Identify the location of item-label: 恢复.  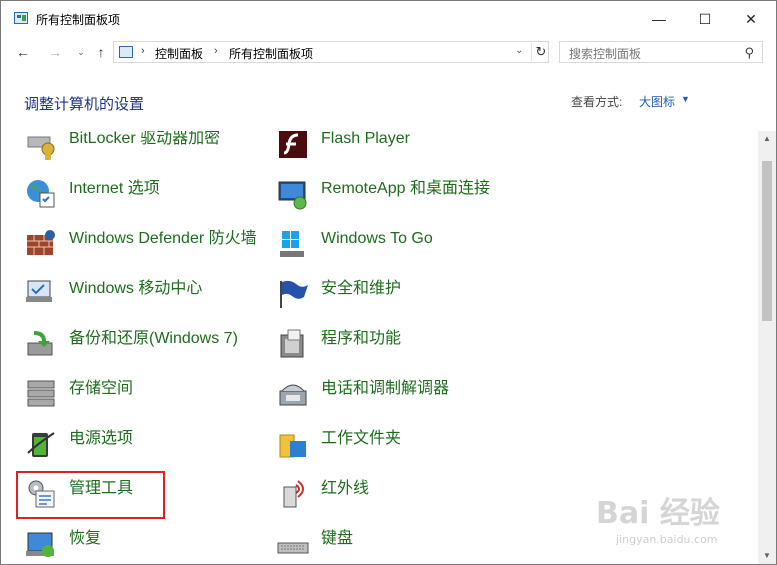
(85, 538).